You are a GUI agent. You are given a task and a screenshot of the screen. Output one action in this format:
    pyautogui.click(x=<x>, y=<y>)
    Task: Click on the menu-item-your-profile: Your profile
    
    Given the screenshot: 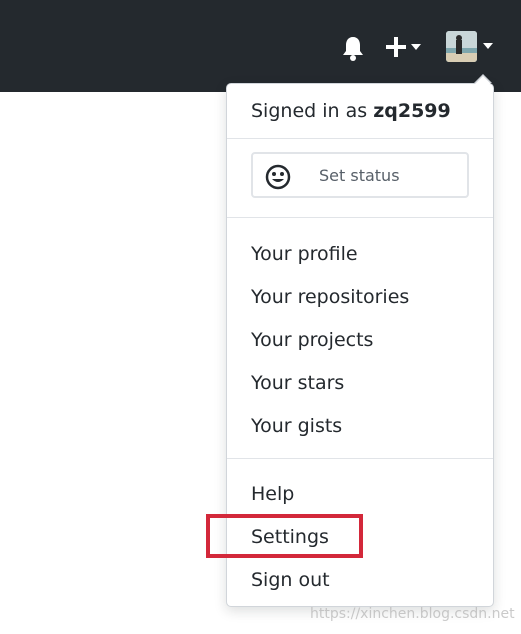 What is the action you would take?
    pyautogui.click(x=304, y=254)
    